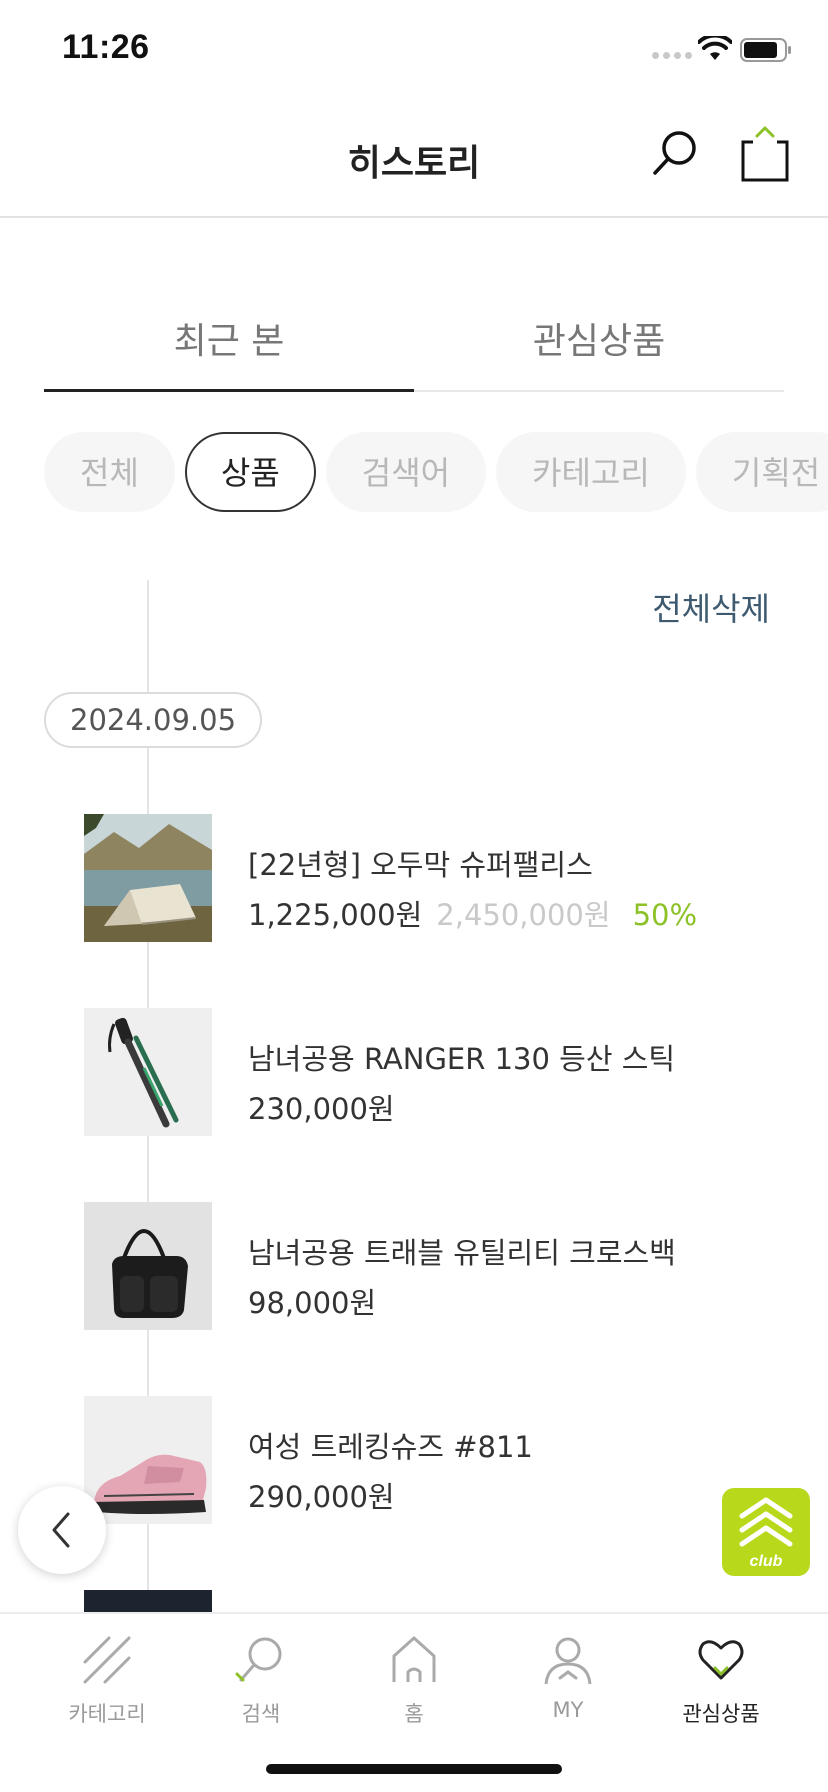 The width and height of the screenshot is (828, 1792). I want to click on nav-search: 검색, so click(261, 1689).